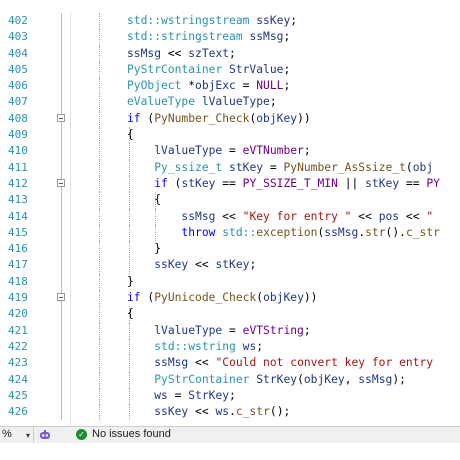 The width and height of the screenshot is (460, 460). I want to click on line-number: 418, so click(18, 281).